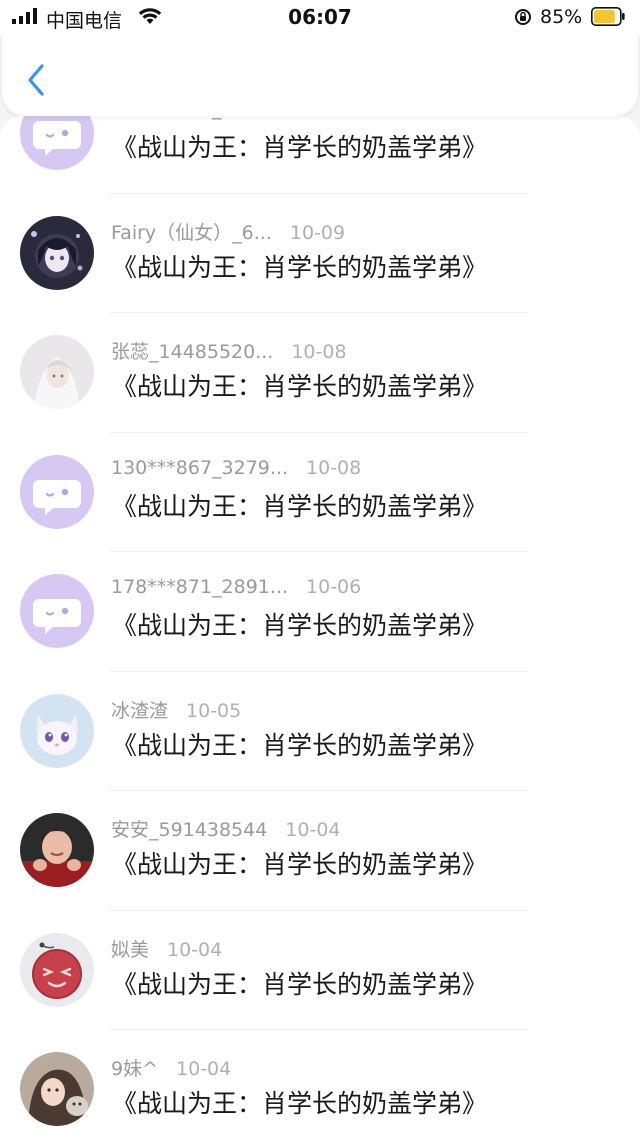 This screenshot has width=640, height=1138. I want to click on list-item: 姒美 10-04 《战山为王：肖学长的奶盖学弟》, so click(320, 971).